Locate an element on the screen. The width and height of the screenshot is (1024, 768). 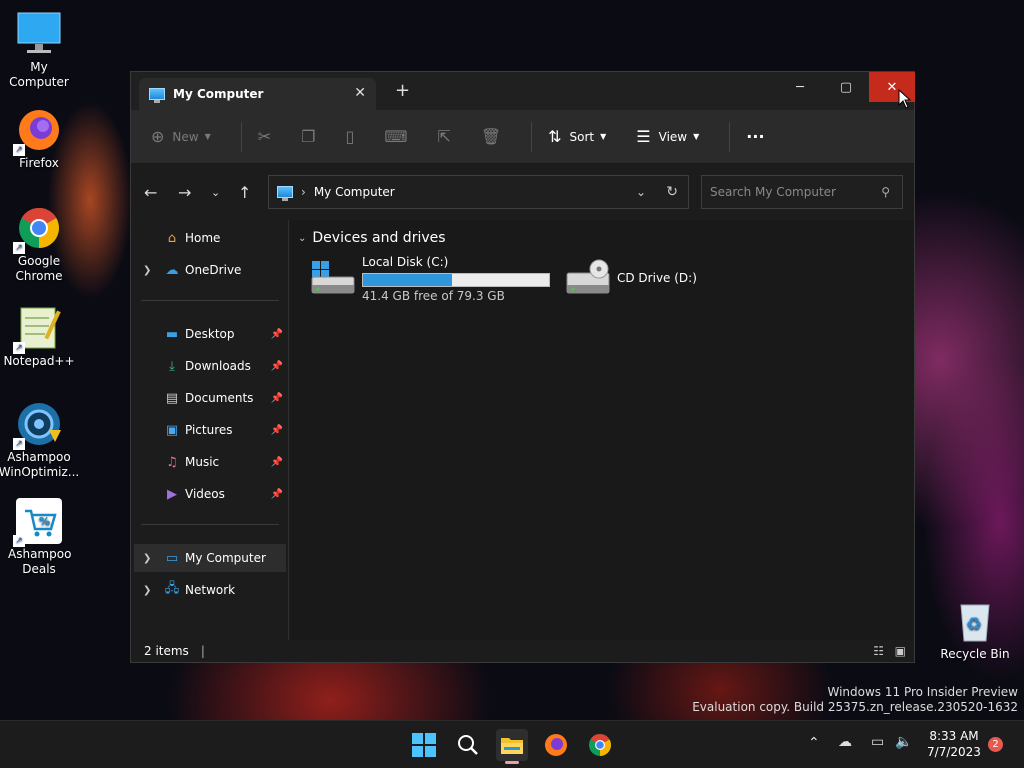
cut-button: ✂ is located at coordinates (264, 136).